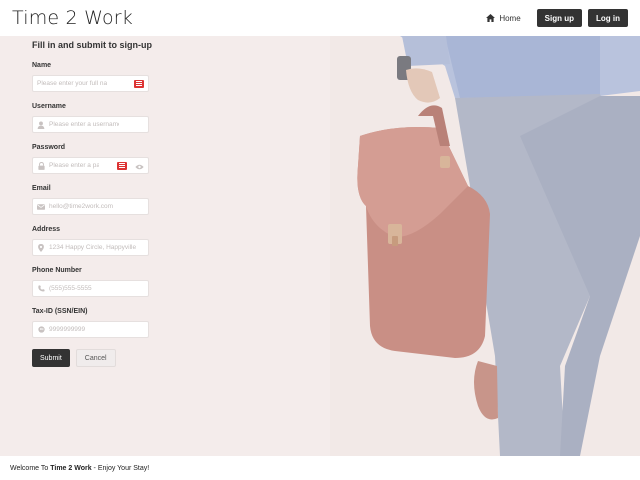 The width and height of the screenshot is (640, 480). I want to click on taxid-label: Tax-ID (SSN/EIN), so click(60, 311).